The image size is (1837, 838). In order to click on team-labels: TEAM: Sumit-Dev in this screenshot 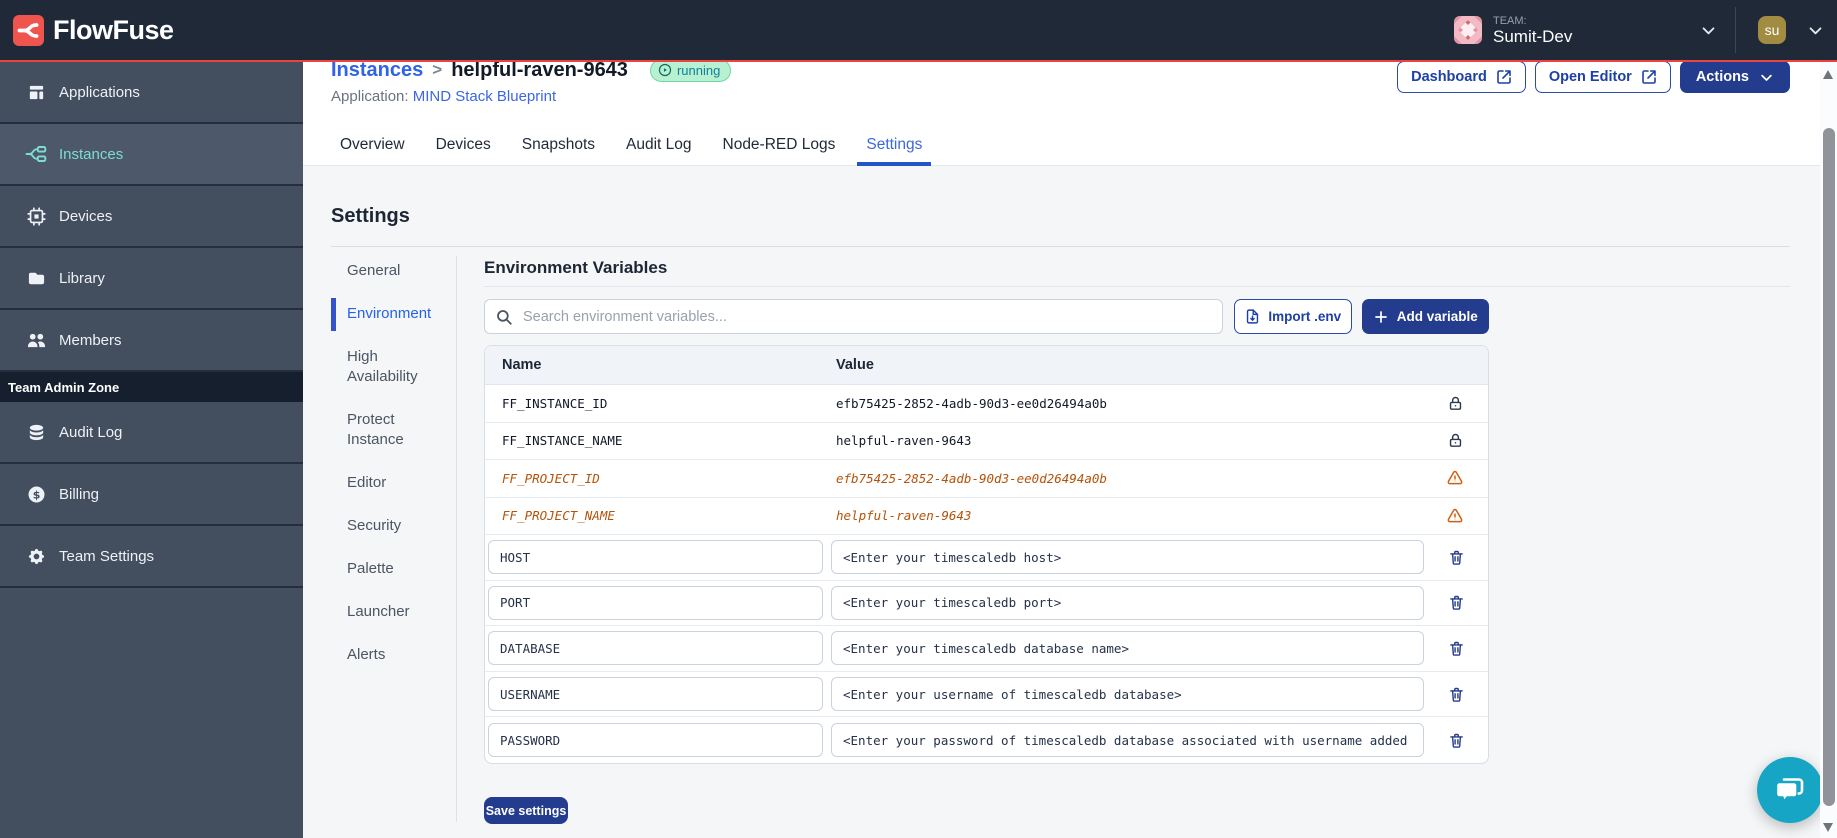, I will do `click(1532, 30)`.